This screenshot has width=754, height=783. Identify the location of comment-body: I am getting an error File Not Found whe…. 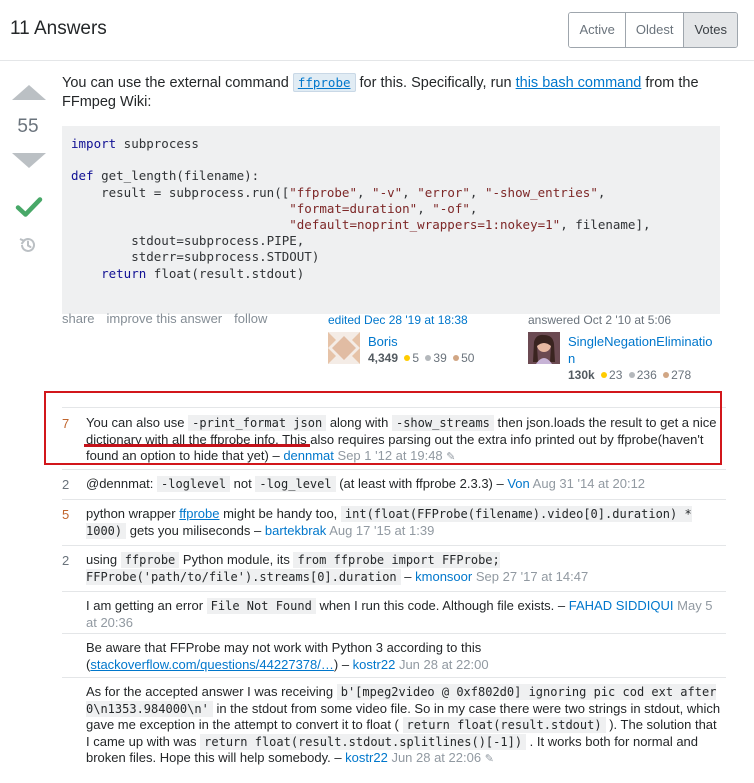
(399, 614).